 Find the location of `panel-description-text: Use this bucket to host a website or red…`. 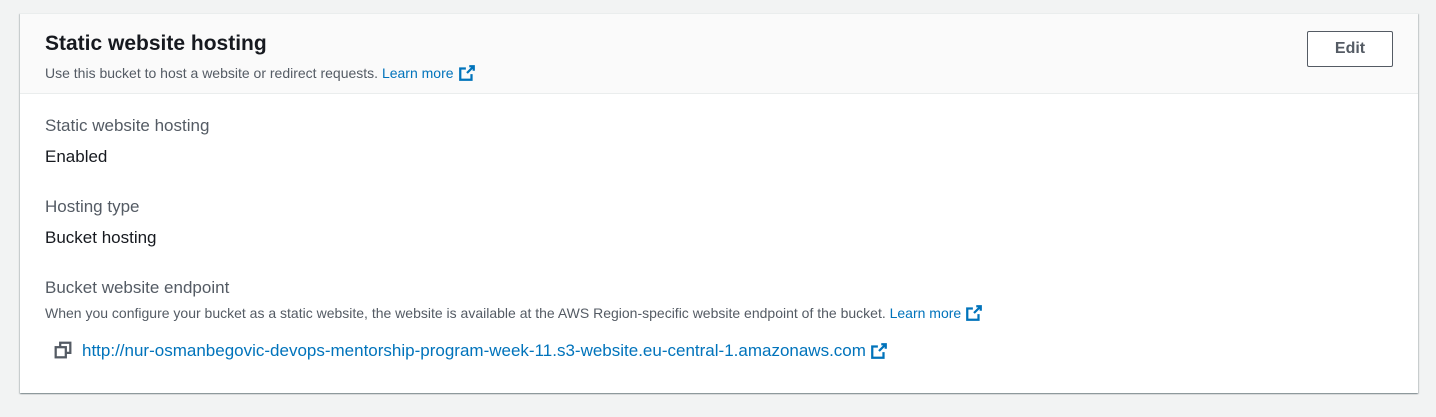

panel-description-text: Use this bucket to host a website or red… is located at coordinates (212, 73).